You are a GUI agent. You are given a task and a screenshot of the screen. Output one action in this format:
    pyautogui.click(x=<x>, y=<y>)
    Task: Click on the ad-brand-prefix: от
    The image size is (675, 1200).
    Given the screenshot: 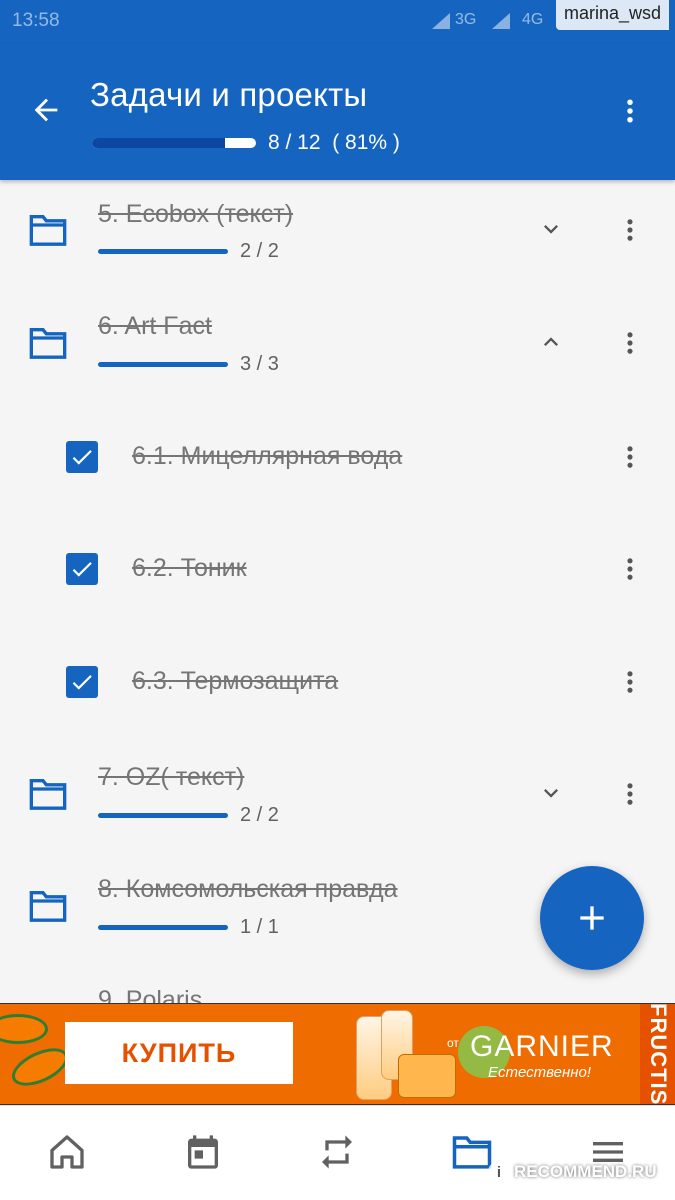 What is the action you would take?
    pyautogui.click(x=453, y=1043)
    